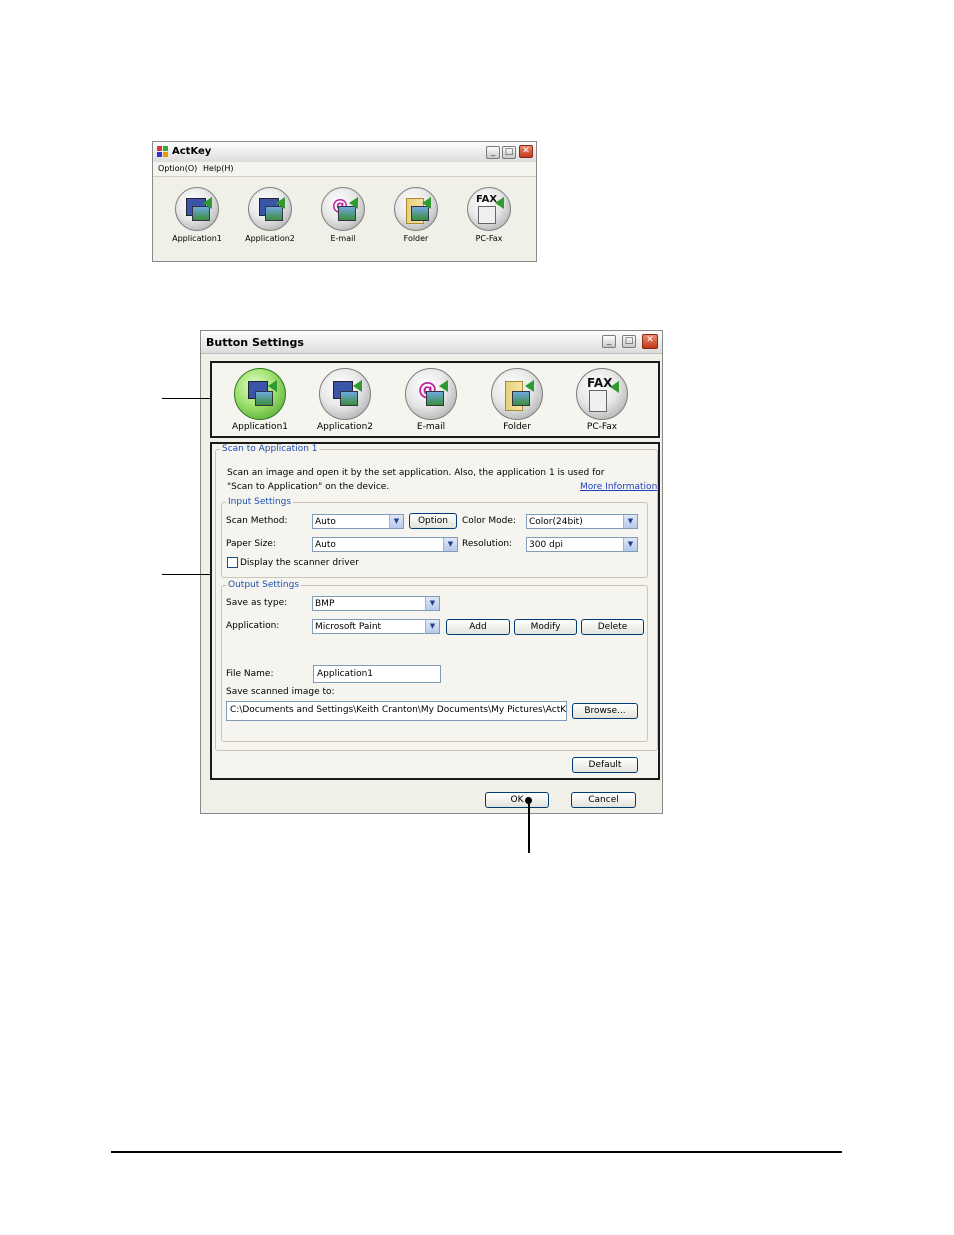 This screenshot has height=1235, width=954. Describe the element at coordinates (377, 674) in the screenshot. I see `file-name-input: Application1` at that location.